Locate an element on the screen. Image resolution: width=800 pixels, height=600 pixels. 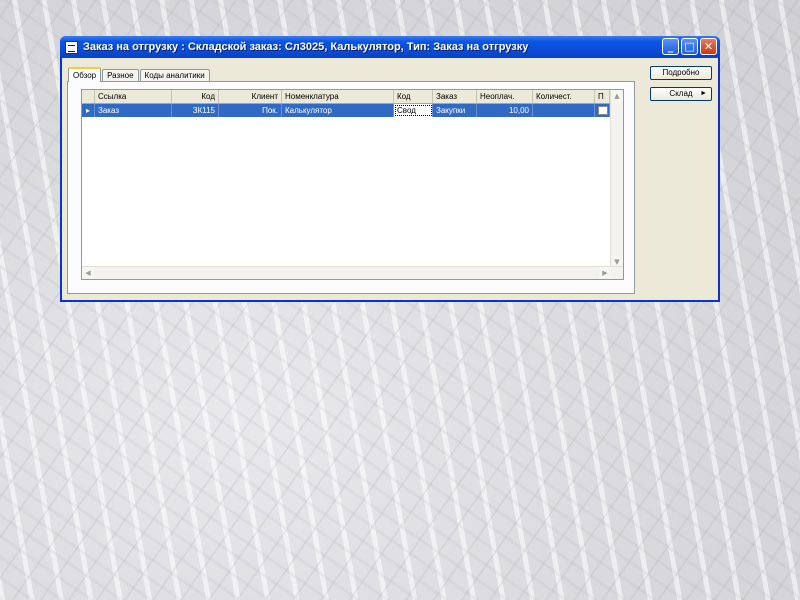
details-button-label: Подробно is located at coordinates (681, 72).